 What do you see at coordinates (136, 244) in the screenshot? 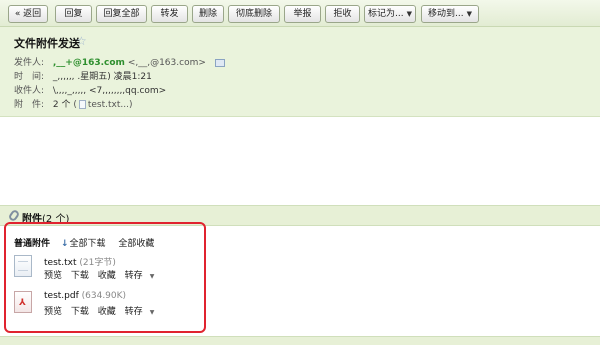
I see `save-all-link: 全部收藏` at bounding box center [136, 244].